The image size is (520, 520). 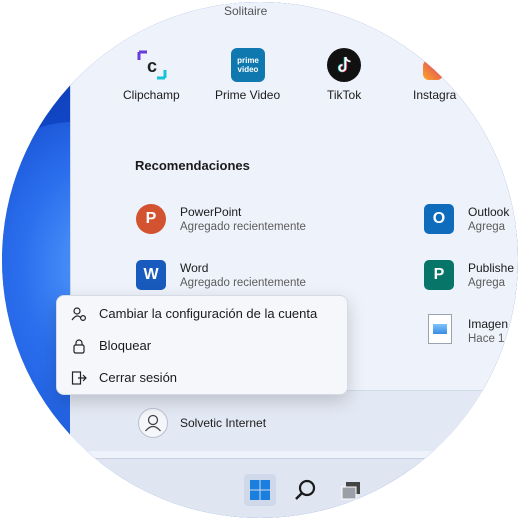 I want to click on lock-icon, so click(x=79, y=346).